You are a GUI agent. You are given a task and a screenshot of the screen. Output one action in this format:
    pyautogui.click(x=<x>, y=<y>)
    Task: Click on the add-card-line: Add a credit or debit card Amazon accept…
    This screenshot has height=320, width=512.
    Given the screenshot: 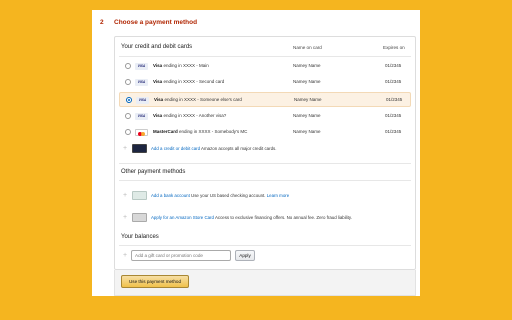 What is the action you would take?
    pyautogui.click(x=213, y=148)
    